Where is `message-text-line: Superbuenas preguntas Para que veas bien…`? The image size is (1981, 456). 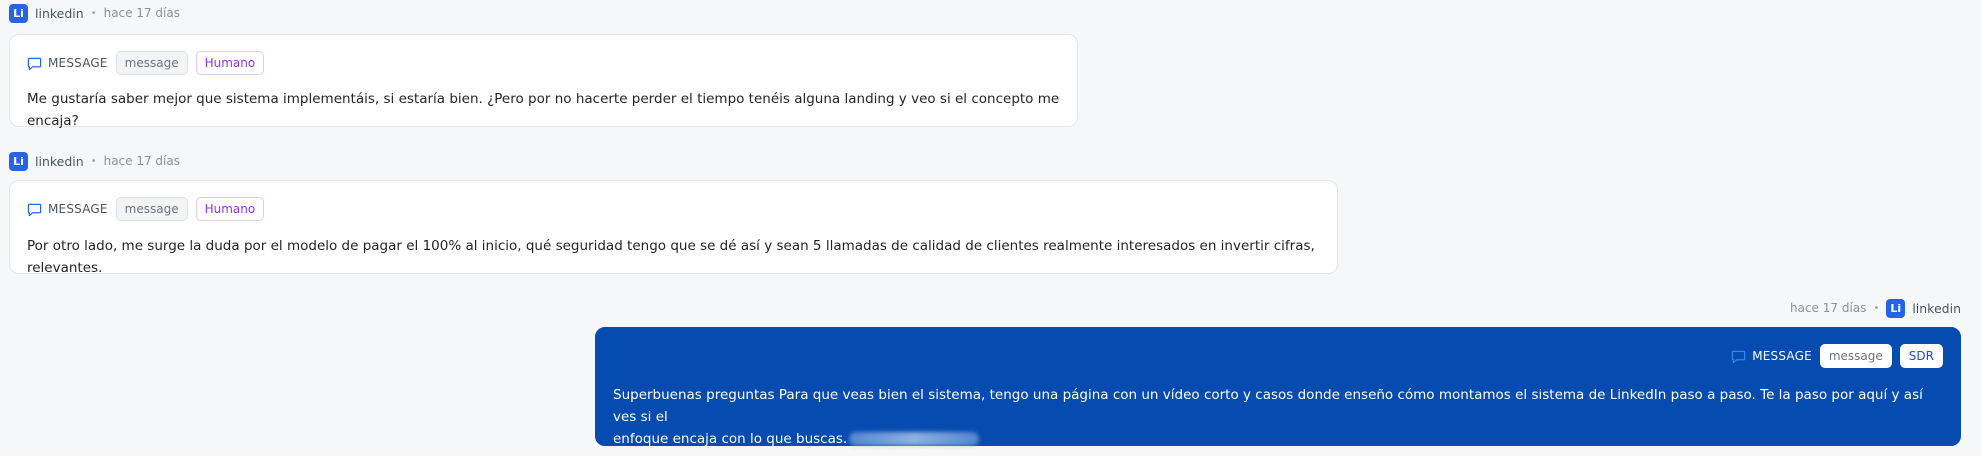 message-text-line: Superbuenas preguntas Para que veas bien… is located at coordinates (1268, 406).